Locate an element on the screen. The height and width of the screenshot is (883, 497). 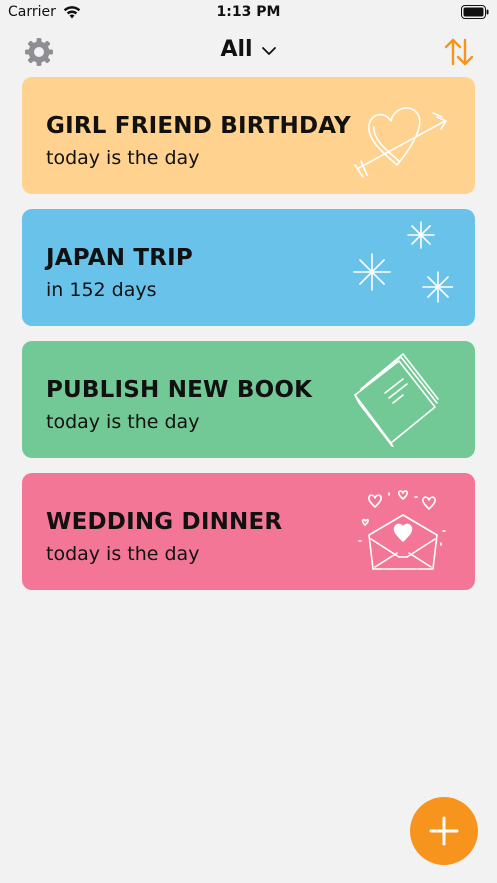
love-letter-icon is located at coordinates (402, 530).